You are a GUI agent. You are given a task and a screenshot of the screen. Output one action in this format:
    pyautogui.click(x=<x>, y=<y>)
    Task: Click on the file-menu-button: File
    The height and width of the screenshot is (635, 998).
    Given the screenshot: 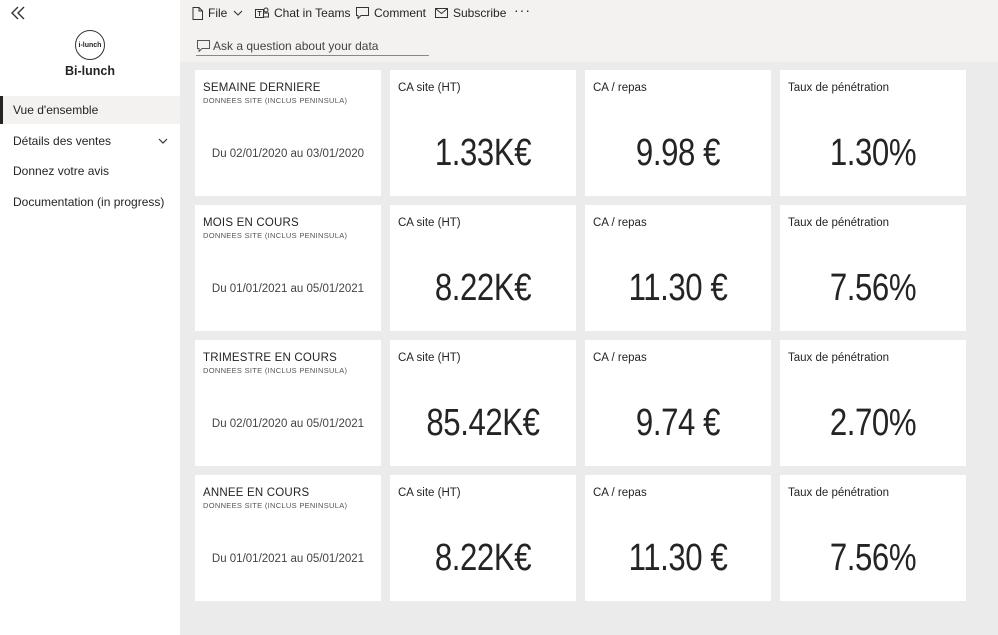 What is the action you would take?
    pyautogui.click(x=220, y=13)
    